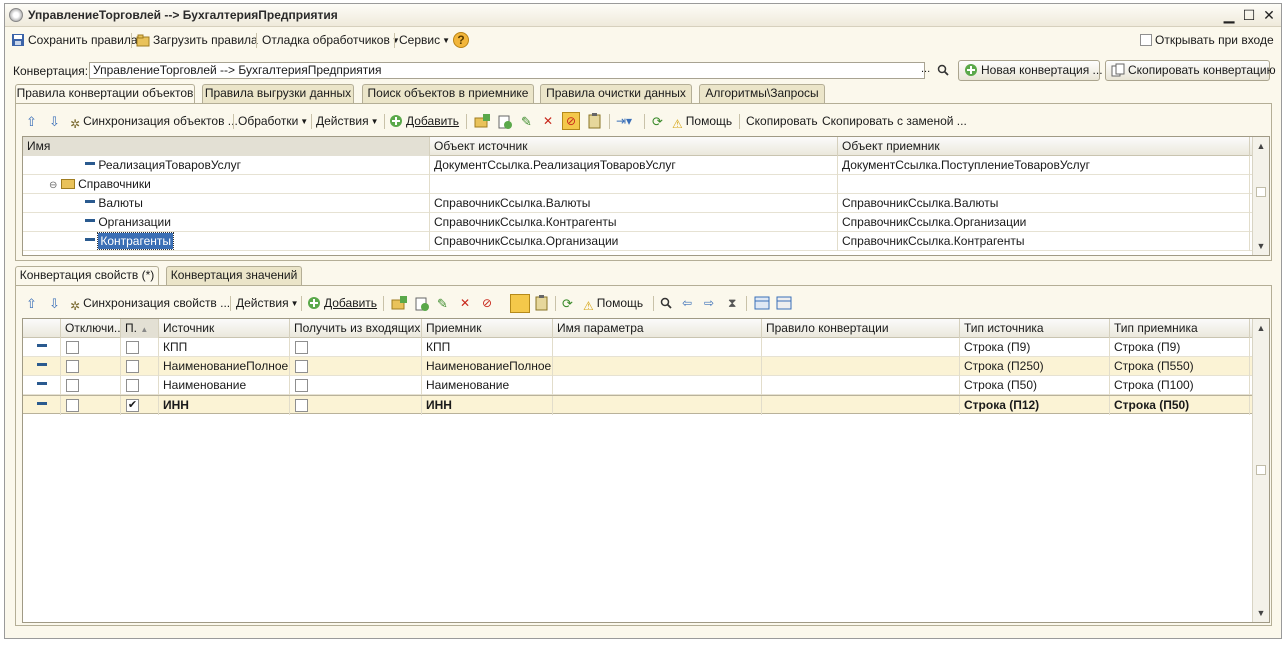  I want to click on table-row: ⊖ Справочники, so click(646, 184).